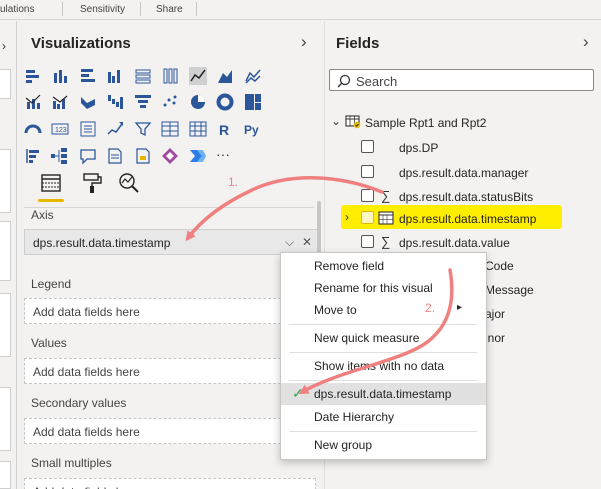 The height and width of the screenshot is (489, 601). Describe the element at coordinates (88, 102) in the screenshot. I see `ribbon-chart-icon` at that location.